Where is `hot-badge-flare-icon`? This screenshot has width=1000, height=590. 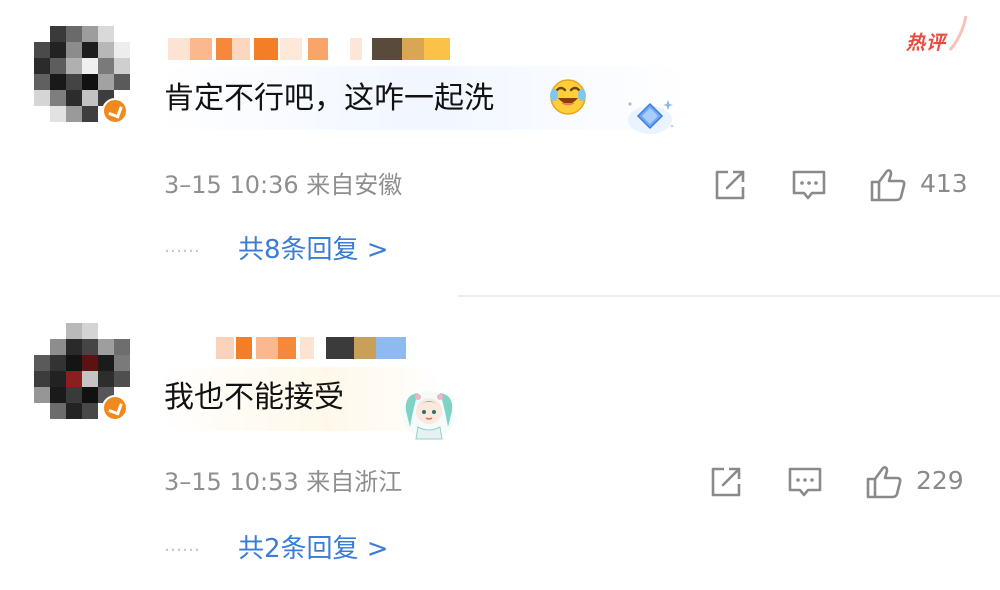 hot-badge-flare-icon is located at coordinates (958, 33).